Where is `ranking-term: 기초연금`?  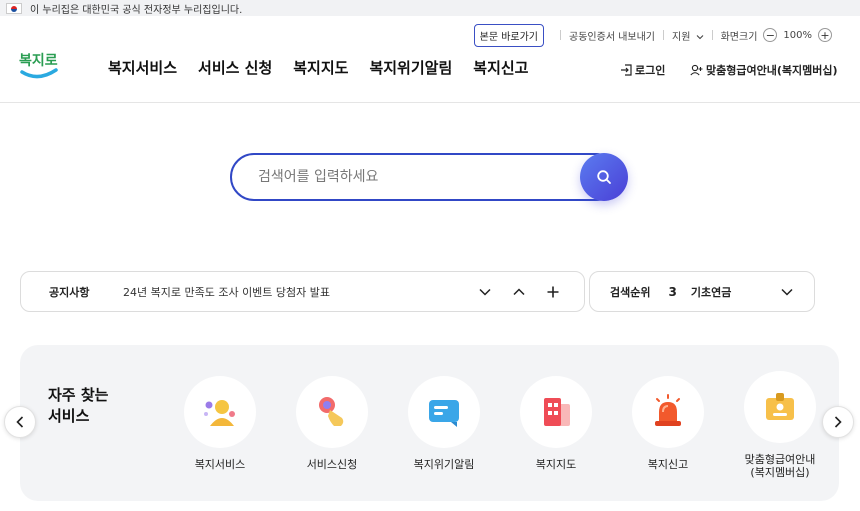
ranking-term: 기초연금 is located at coordinates (730, 292).